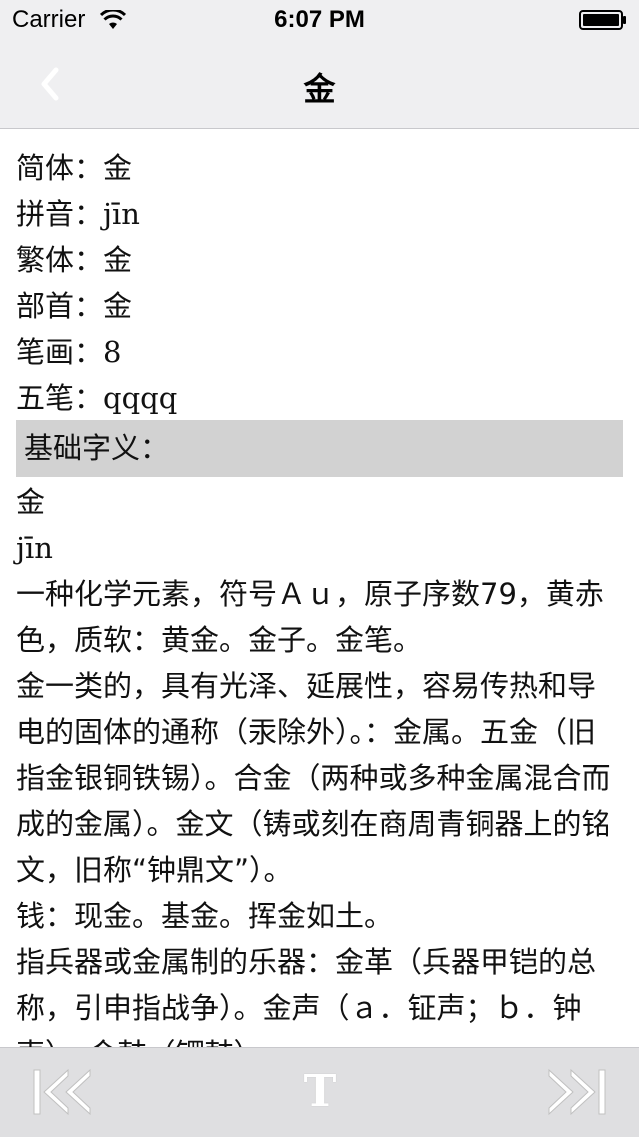 The image size is (639, 1137). I want to click on previous-button, so click(62, 1092).